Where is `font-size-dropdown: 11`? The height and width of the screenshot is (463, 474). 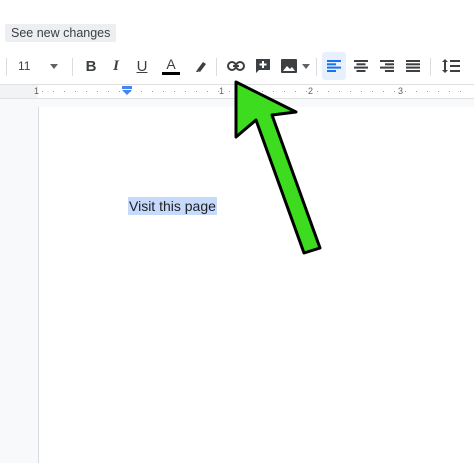 font-size-dropdown: 11 is located at coordinates (39, 66).